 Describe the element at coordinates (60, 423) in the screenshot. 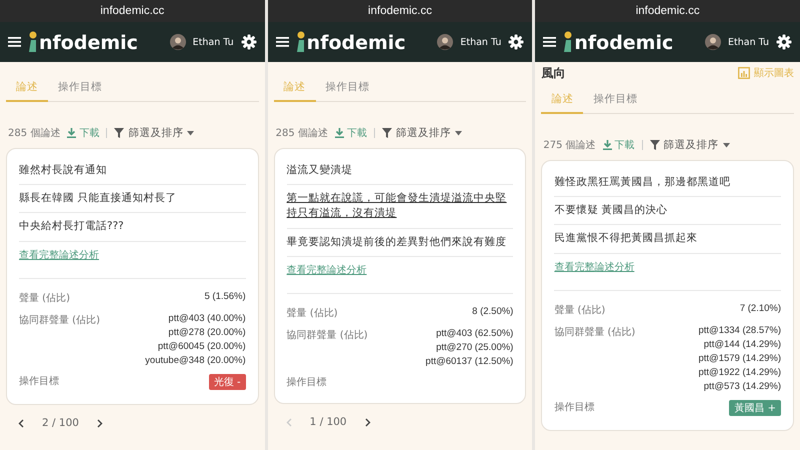

I see `page-indicator: 2 / 100` at that location.